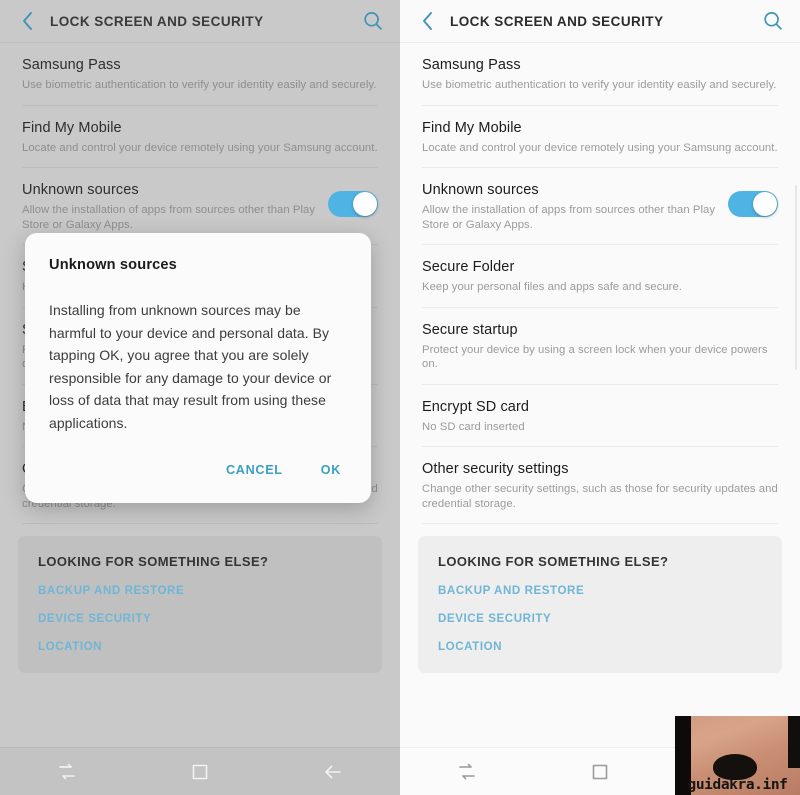 This screenshot has height=795, width=800. What do you see at coordinates (476, 406) in the screenshot?
I see `row-title: Encrypt SD card` at bounding box center [476, 406].